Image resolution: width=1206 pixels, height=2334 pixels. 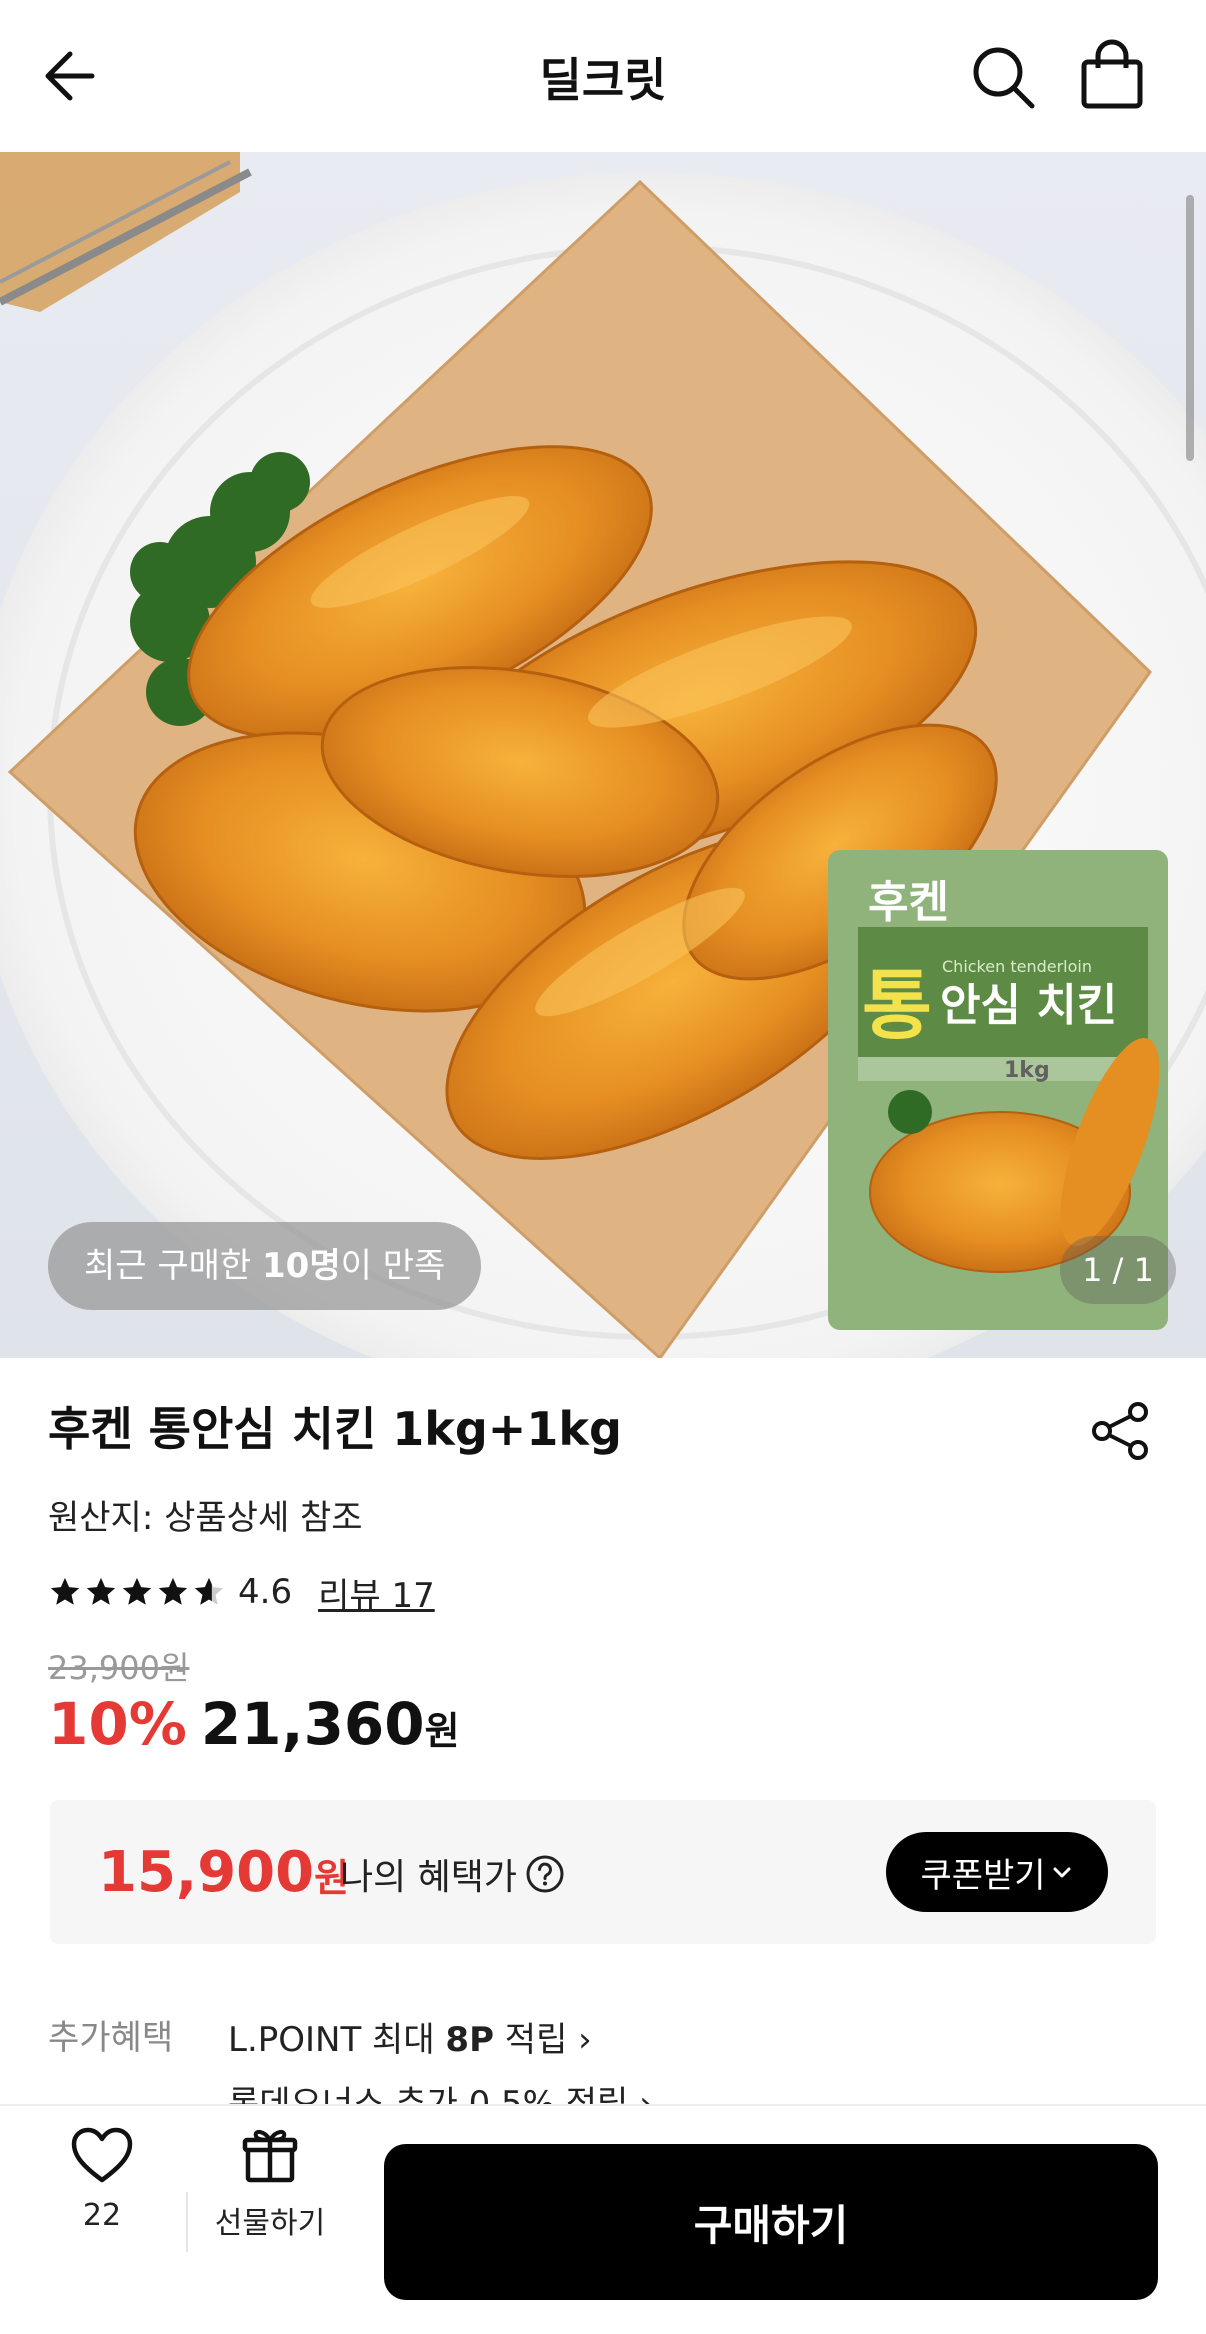 I want to click on social-proof-prefix: 최근 구매한, so click(x=173, y=1266).